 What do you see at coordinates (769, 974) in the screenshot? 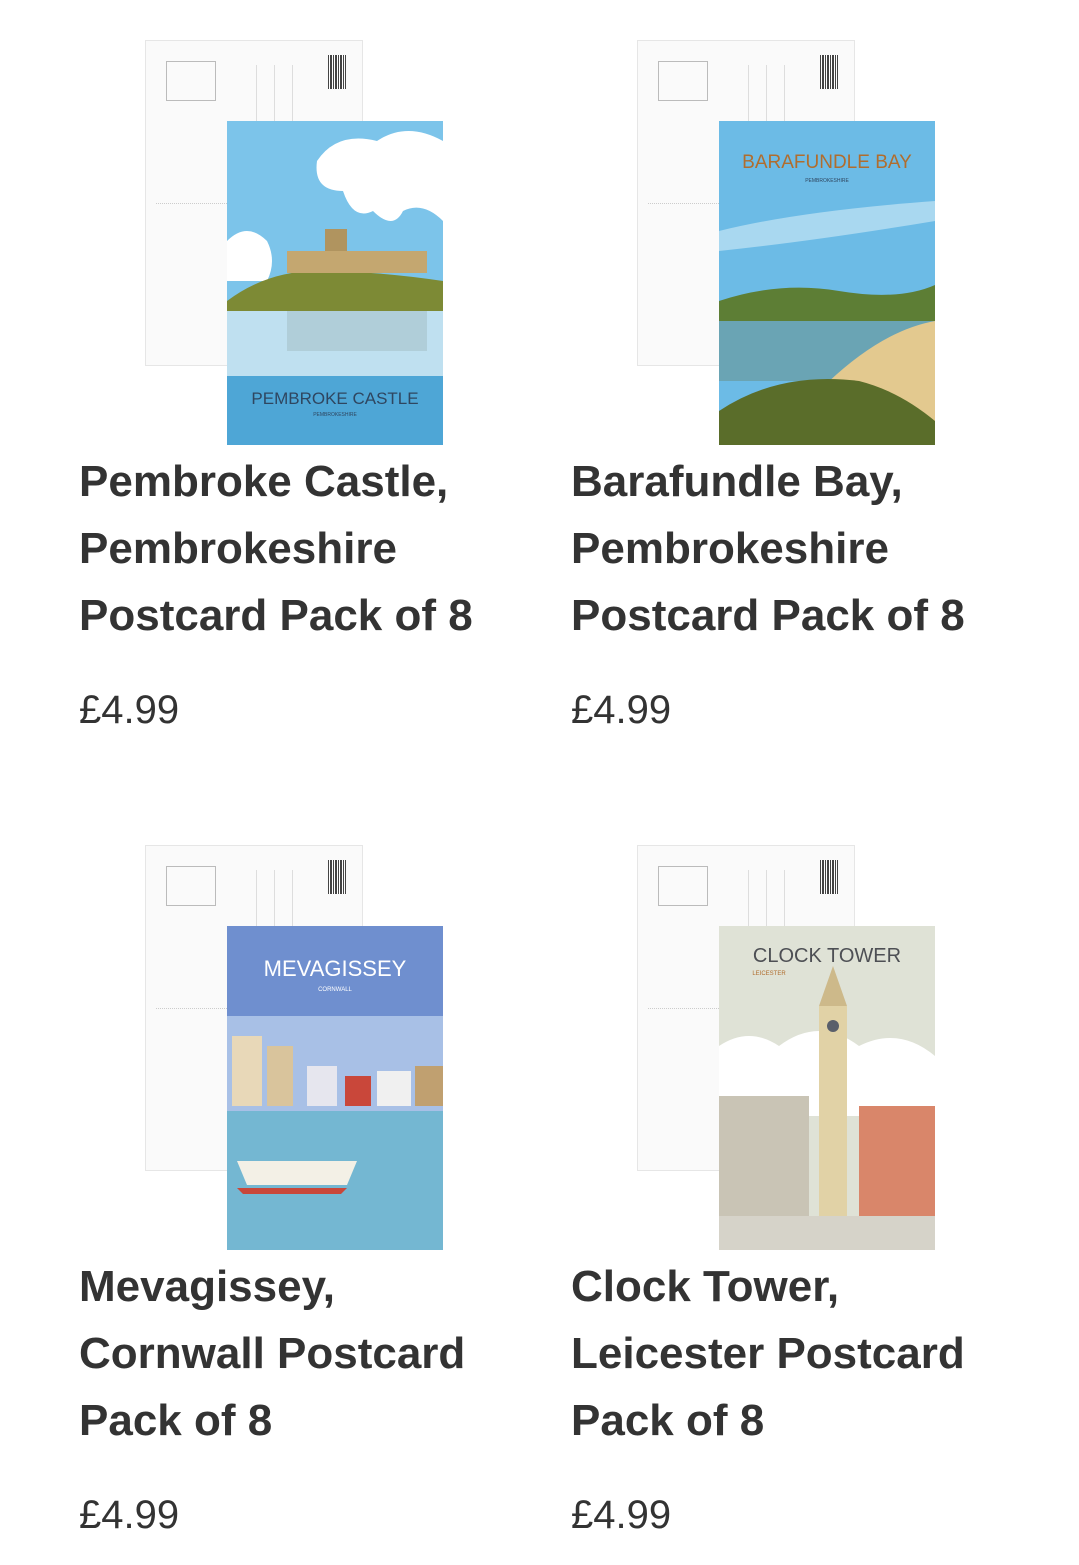
I see `poster-subheading: LEICESTER` at bounding box center [769, 974].